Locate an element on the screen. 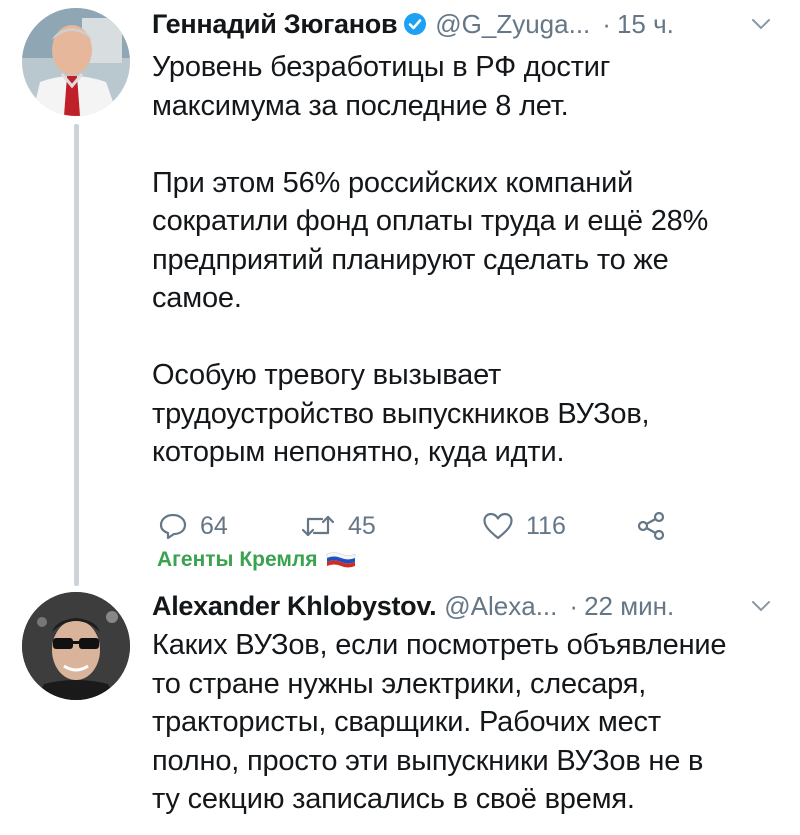 The height and width of the screenshot is (835, 800). tweet-time: 22 мин. is located at coordinates (629, 606).